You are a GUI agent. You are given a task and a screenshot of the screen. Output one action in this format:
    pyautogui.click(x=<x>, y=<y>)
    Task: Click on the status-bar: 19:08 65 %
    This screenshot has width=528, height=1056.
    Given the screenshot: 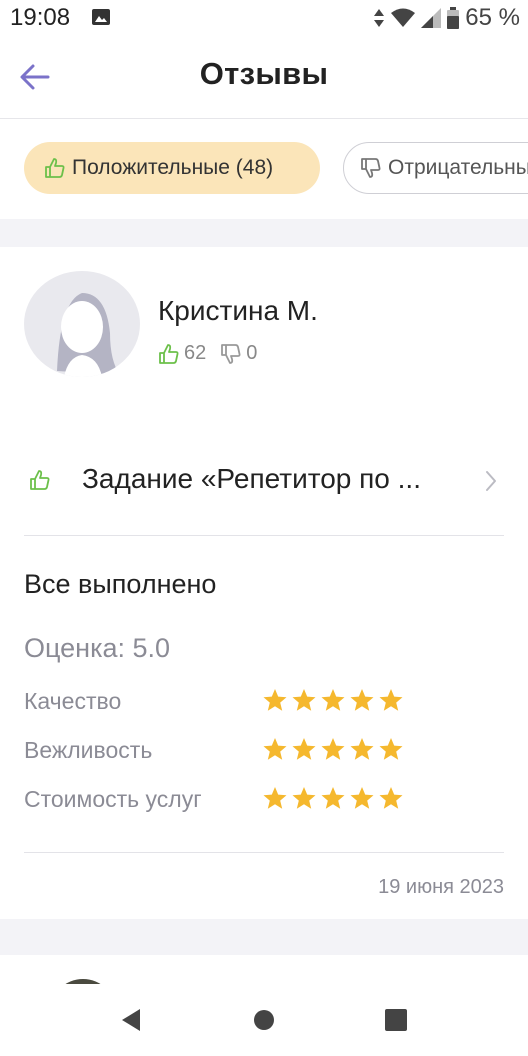 What is the action you would take?
    pyautogui.click(x=264, y=19)
    